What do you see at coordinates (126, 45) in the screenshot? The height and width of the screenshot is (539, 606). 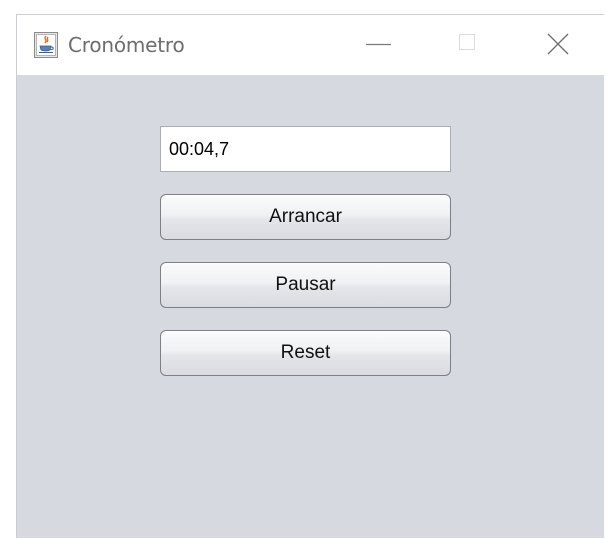 I see `window-title: Cronómetro` at bounding box center [126, 45].